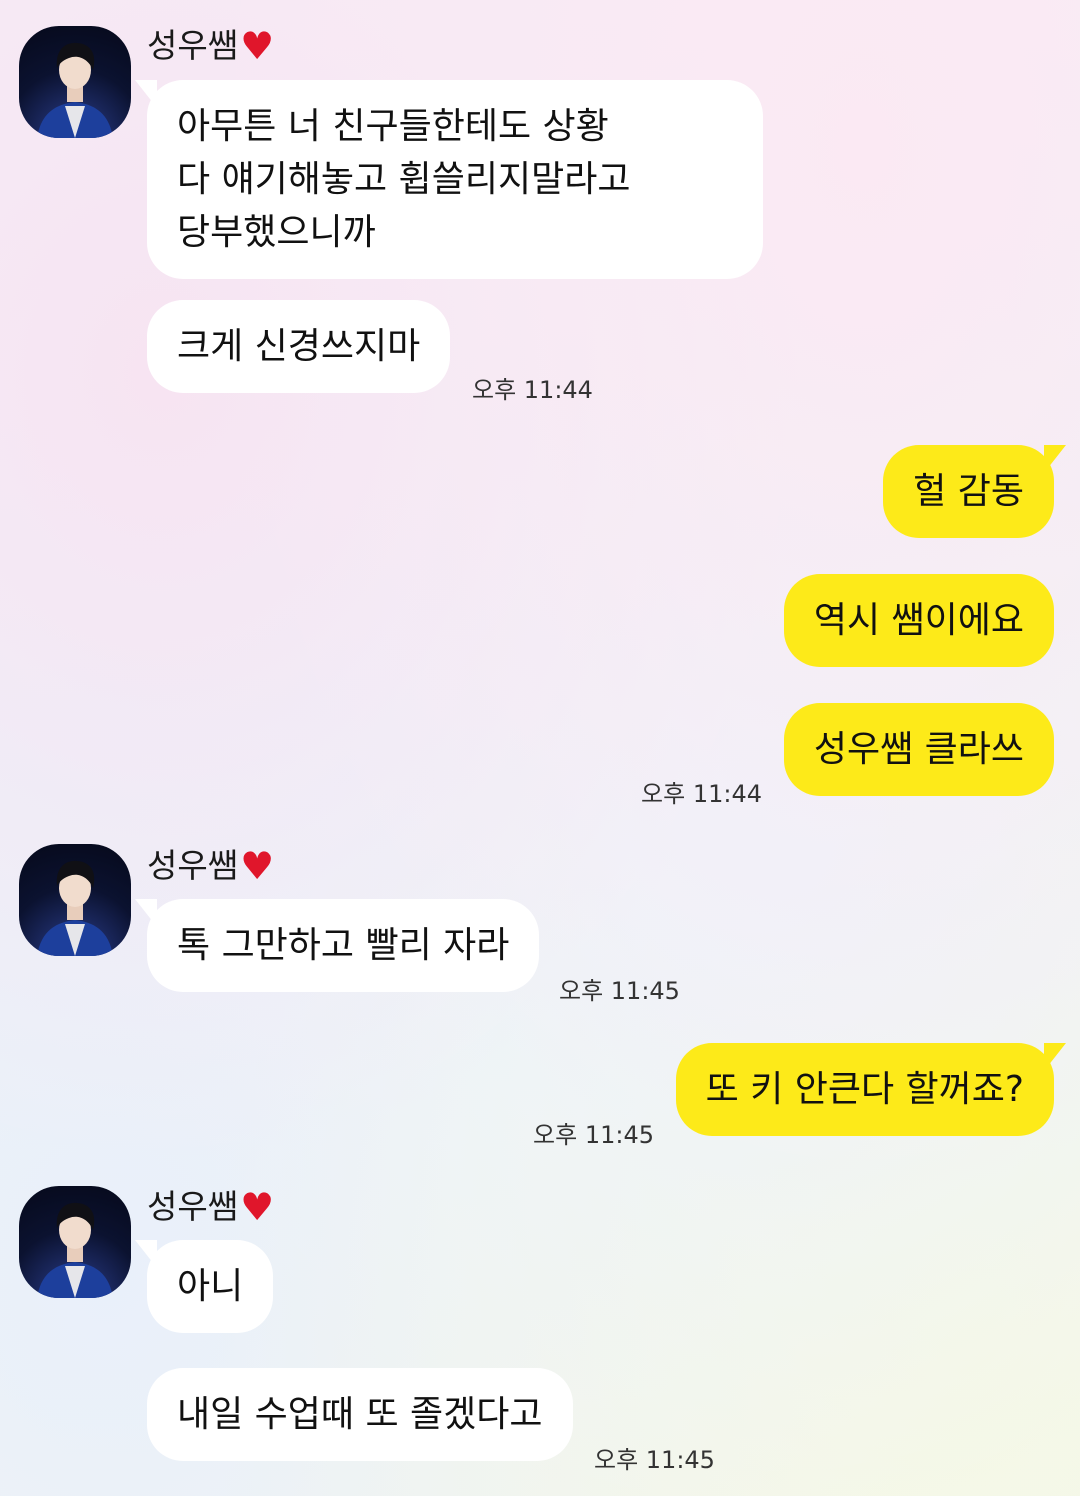 Image resolution: width=1080 pixels, height=1496 pixels. What do you see at coordinates (918, 749) in the screenshot?
I see `outgoing-message: 성우쌤 클라쓰` at bounding box center [918, 749].